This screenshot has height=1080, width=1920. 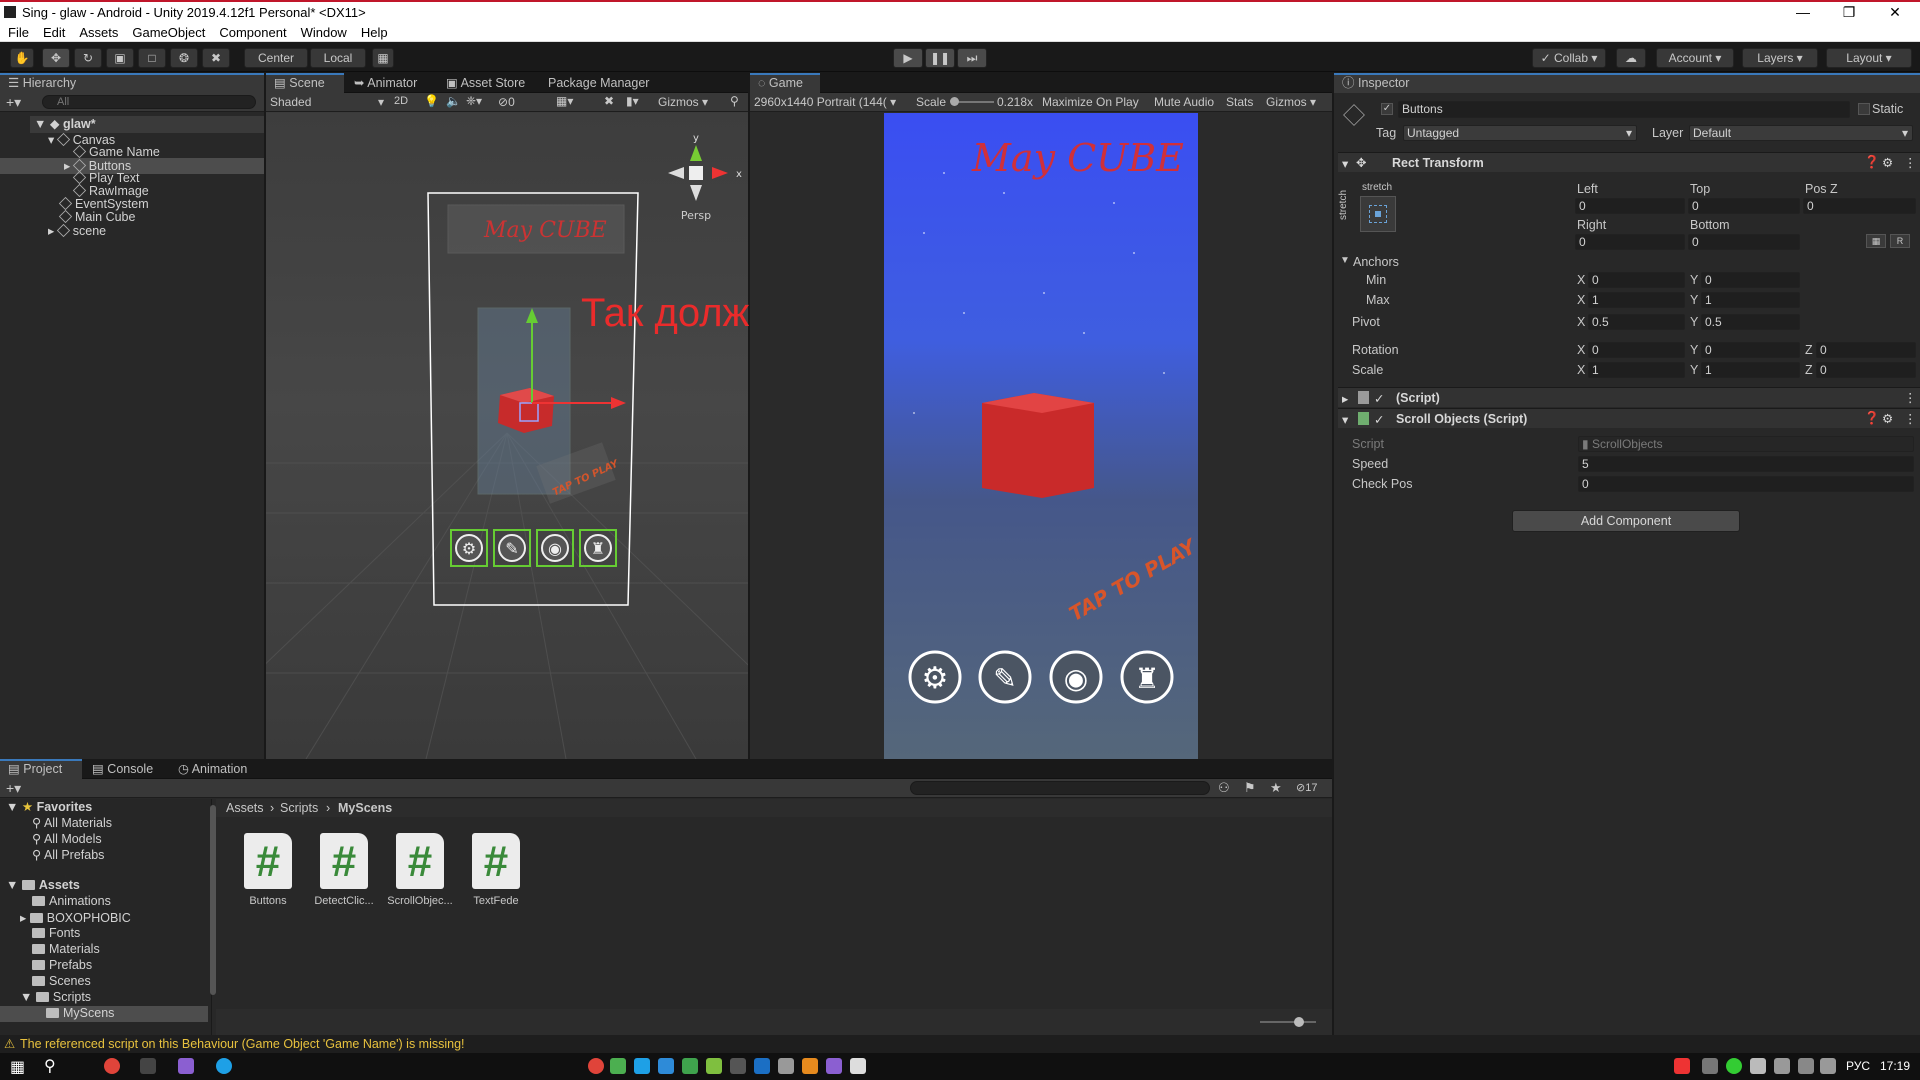 What do you see at coordinates (453, 101) in the screenshot?
I see `audio-icon: 🔈` at bounding box center [453, 101].